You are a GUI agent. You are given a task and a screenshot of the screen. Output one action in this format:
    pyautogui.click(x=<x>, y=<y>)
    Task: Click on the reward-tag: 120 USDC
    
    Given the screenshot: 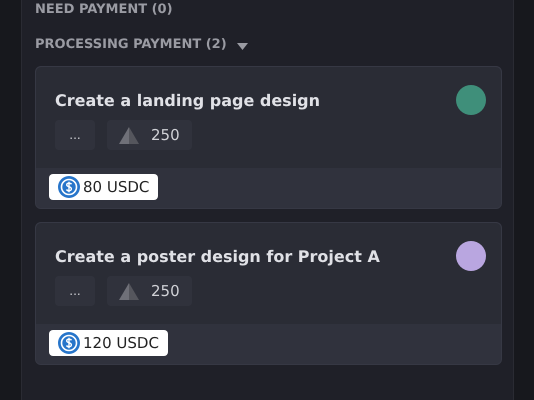 What is the action you would take?
    pyautogui.click(x=108, y=343)
    